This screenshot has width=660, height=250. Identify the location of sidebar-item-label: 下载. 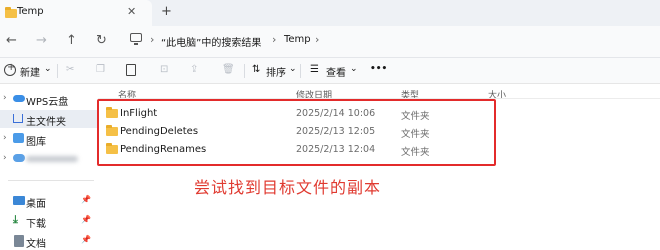
(36, 224).